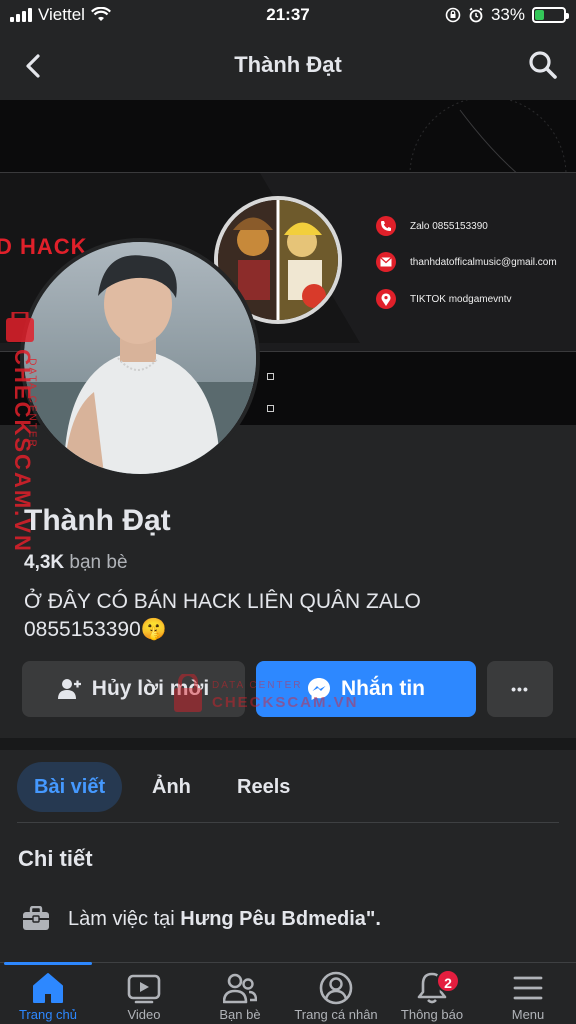 The image size is (576, 1024). Describe the element at coordinates (44, 562) in the screenshot. I see `friends-number: 4,3K` at that location.